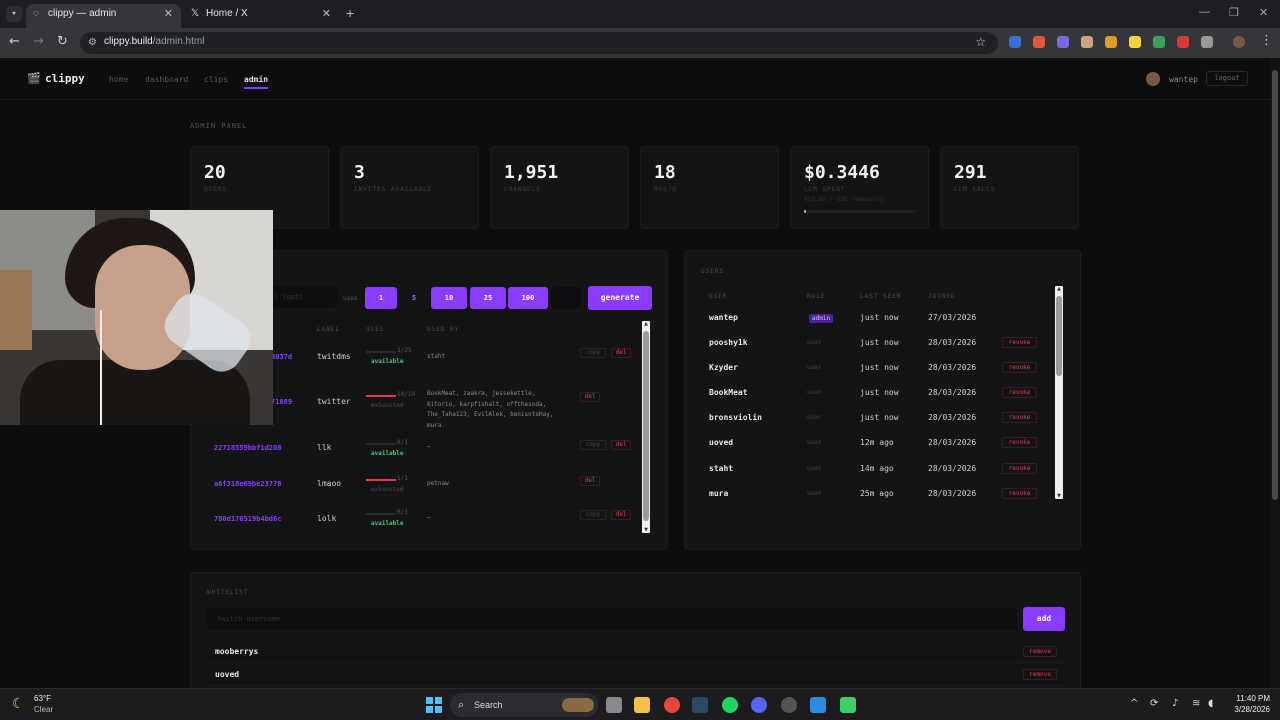  Describe the element at coordinates (65, 78) in the screenshot. I see `logo: clippy` at that location.